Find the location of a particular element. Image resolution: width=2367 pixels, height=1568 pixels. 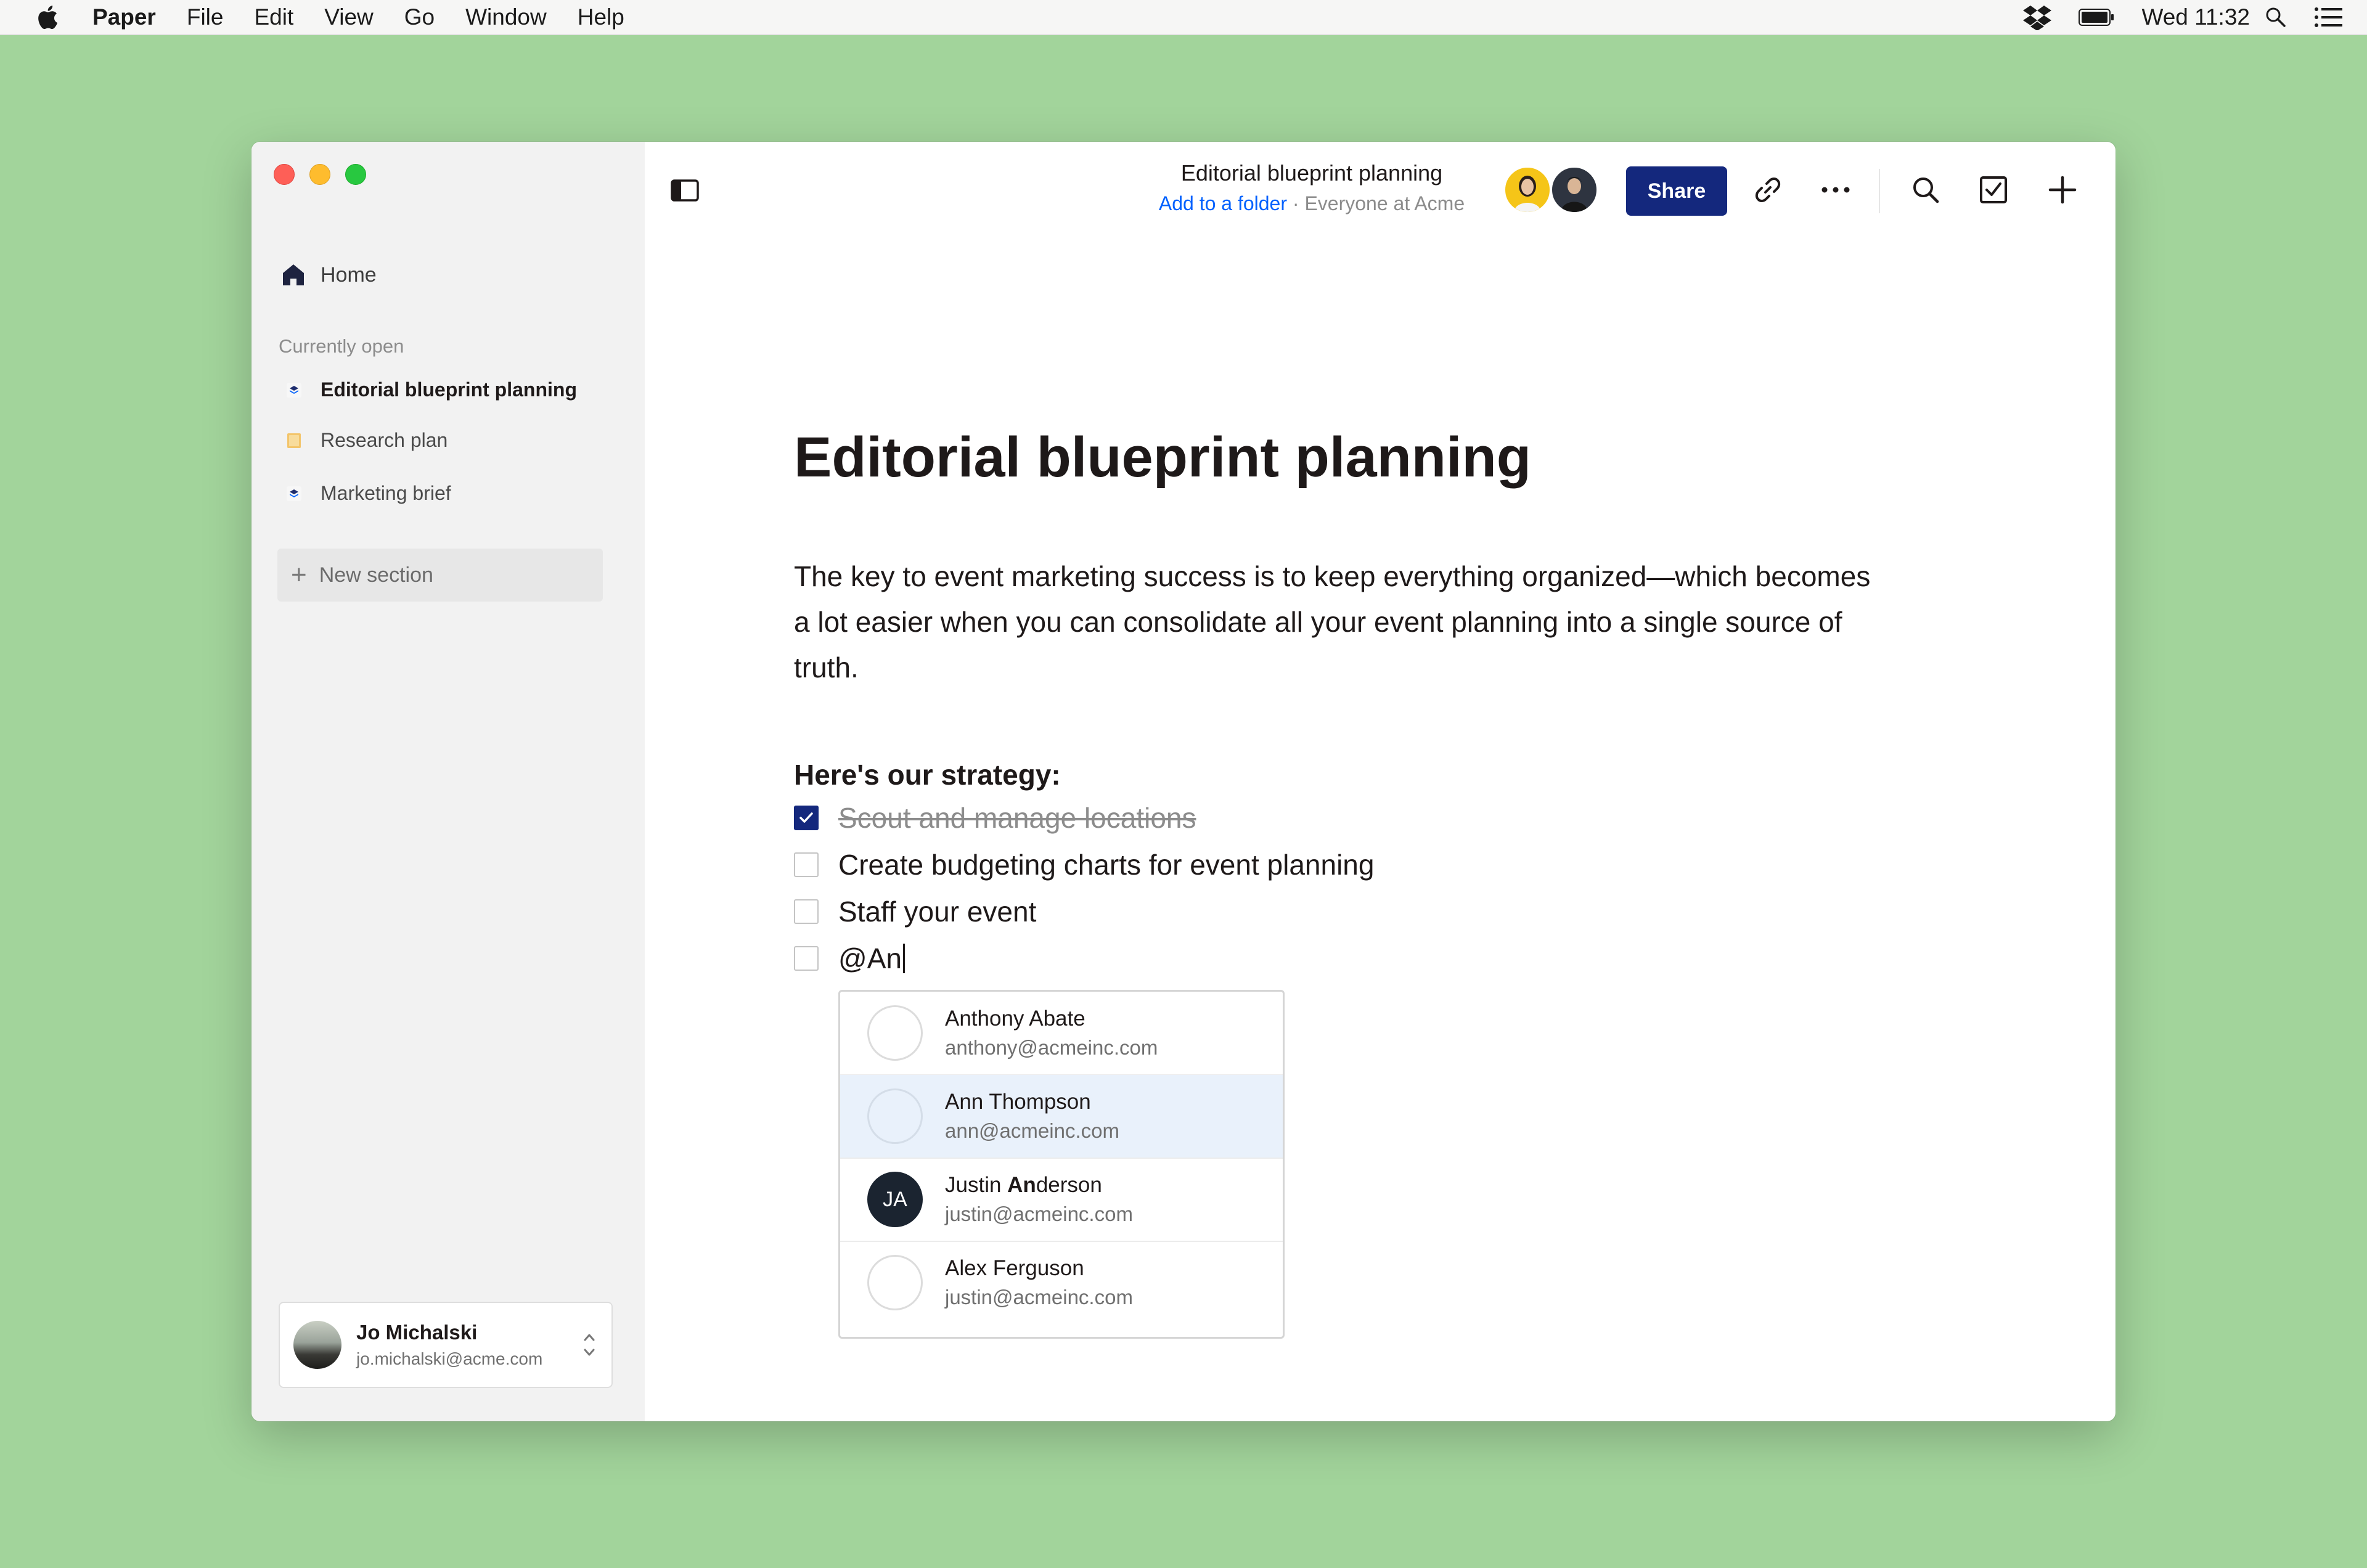

task-item: Scout and manage locations is located at coordinates (995, 818).